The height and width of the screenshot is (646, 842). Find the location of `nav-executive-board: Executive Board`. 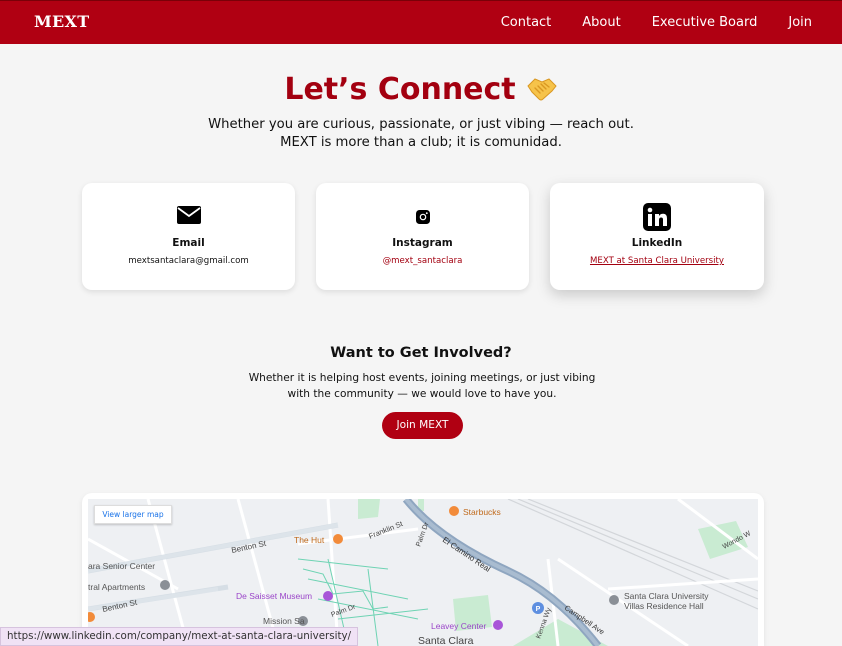

nav-executive-board: Executive Board is located at coordinates (705, 22).